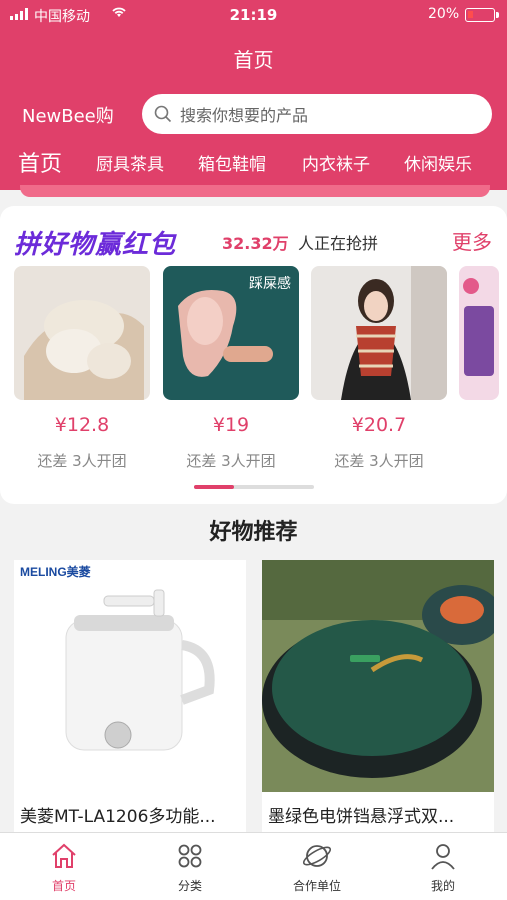 Image resolution: width=507 pixels, height=900 pixels. Describe the element at coordinates (338, 243) in the screenshot. I see `group-buy-count-text: 人正在抢拼` at that location.